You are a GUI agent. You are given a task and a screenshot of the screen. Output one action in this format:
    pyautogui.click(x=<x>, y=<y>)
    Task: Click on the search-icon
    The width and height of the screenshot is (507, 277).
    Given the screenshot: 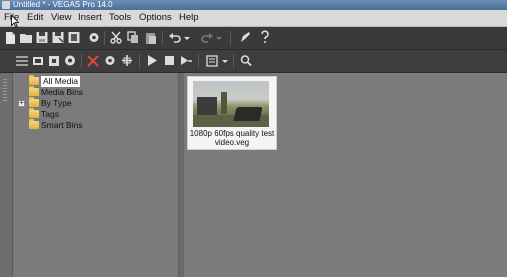 What is the action you would take?
    pyautogui.click(x=246, y=60)
    